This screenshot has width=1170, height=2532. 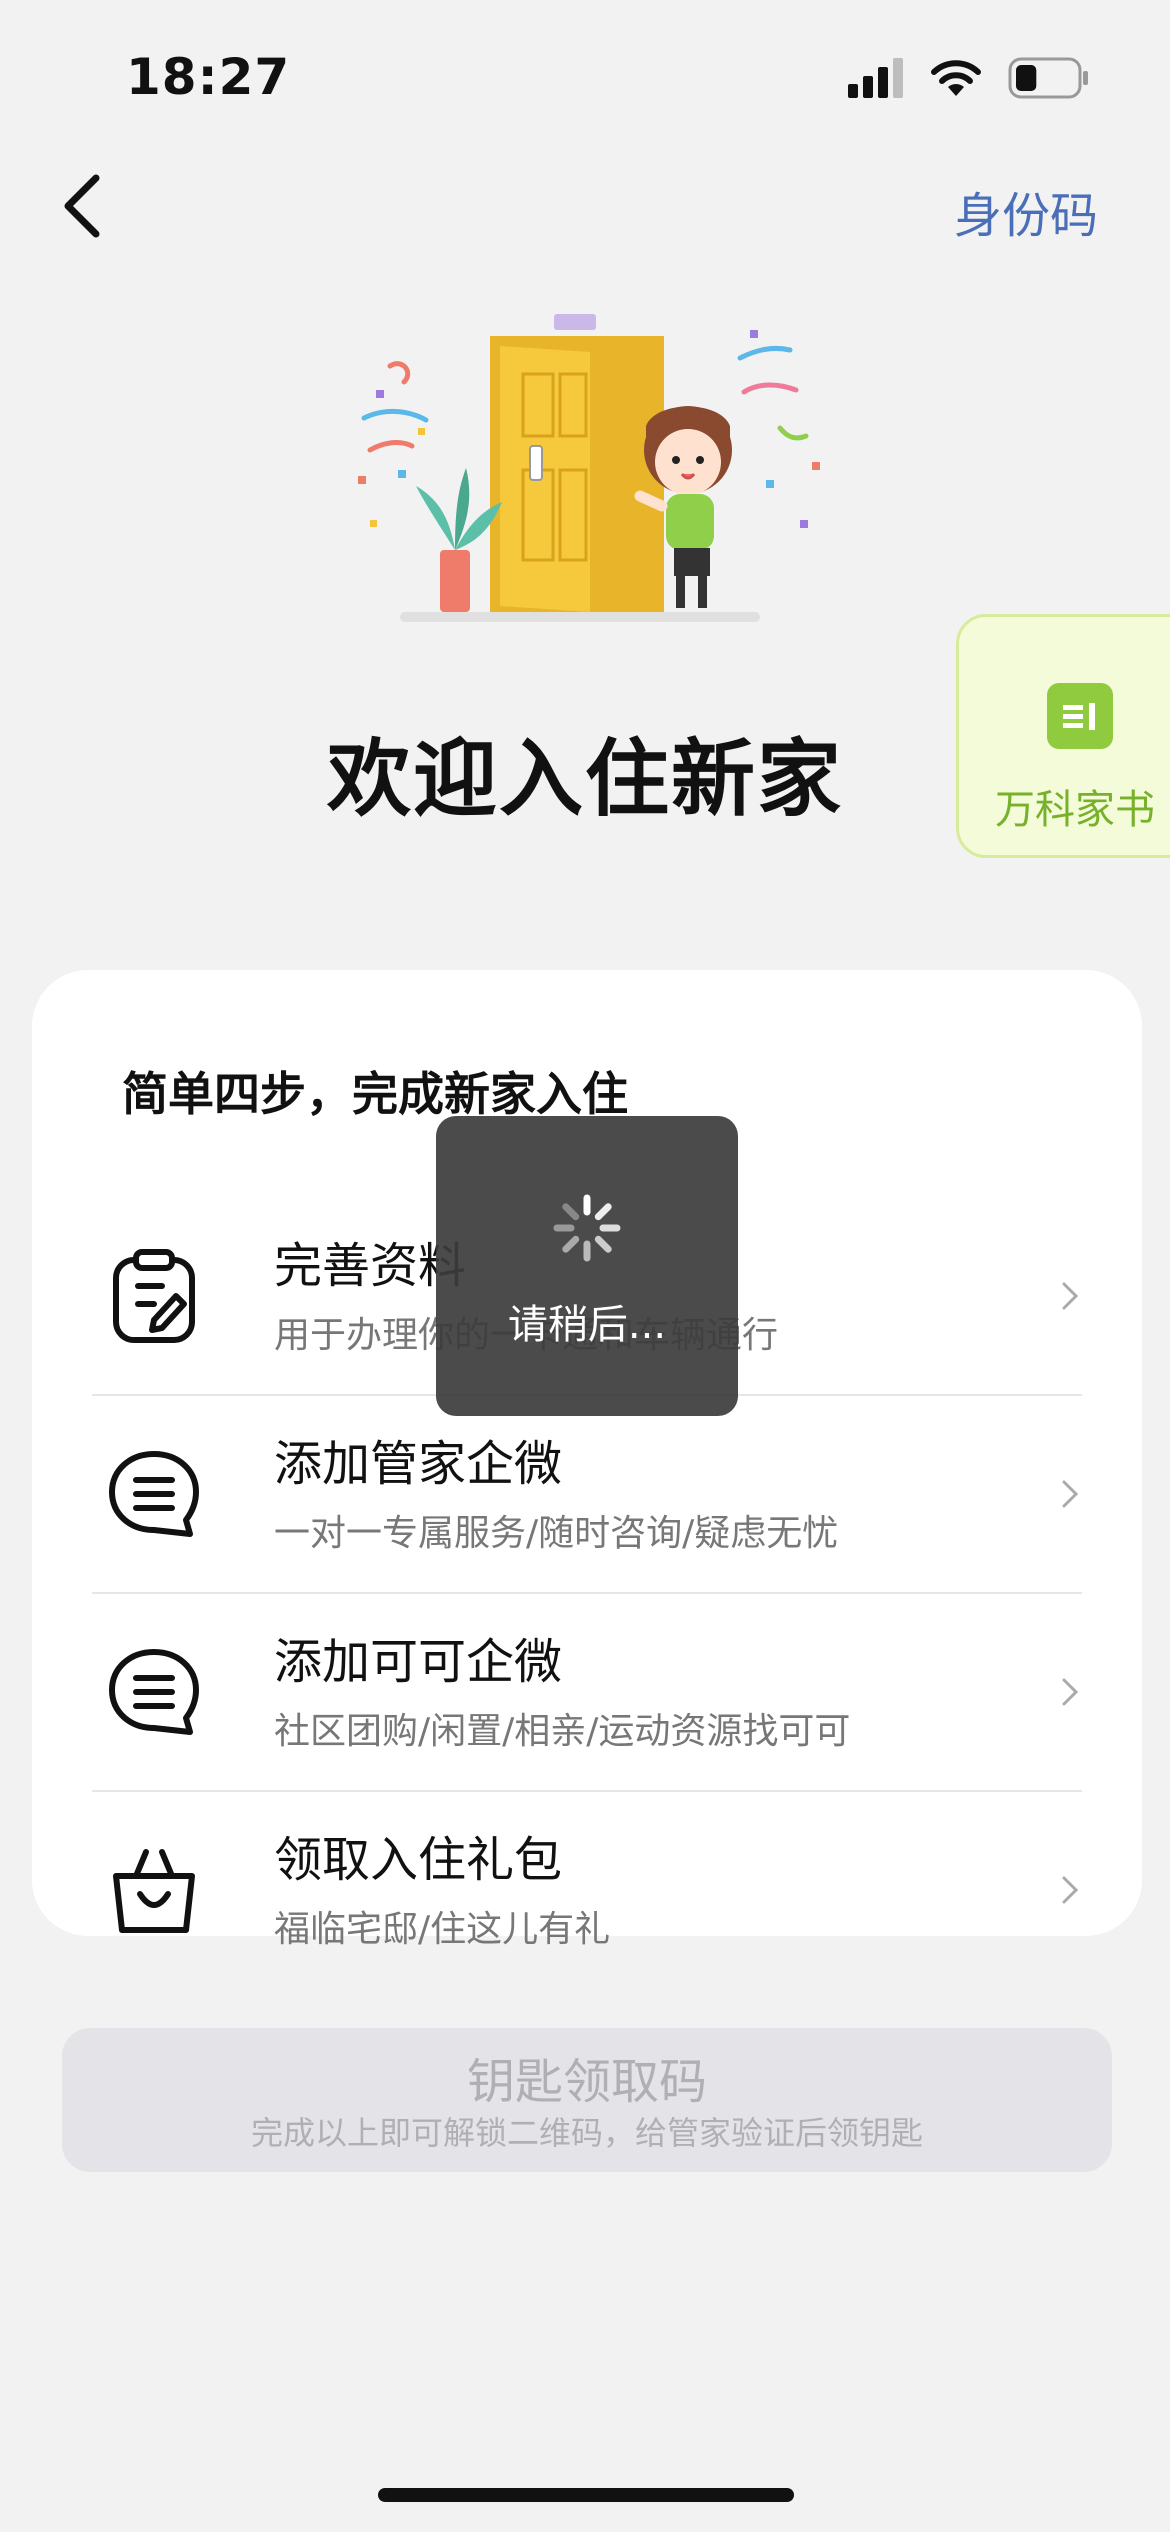 What do you see at coordinates (375, 1094) in the screenshot?
I see `card-title: 简单四步，完成新家入住` at bounding box center [375, 1094].